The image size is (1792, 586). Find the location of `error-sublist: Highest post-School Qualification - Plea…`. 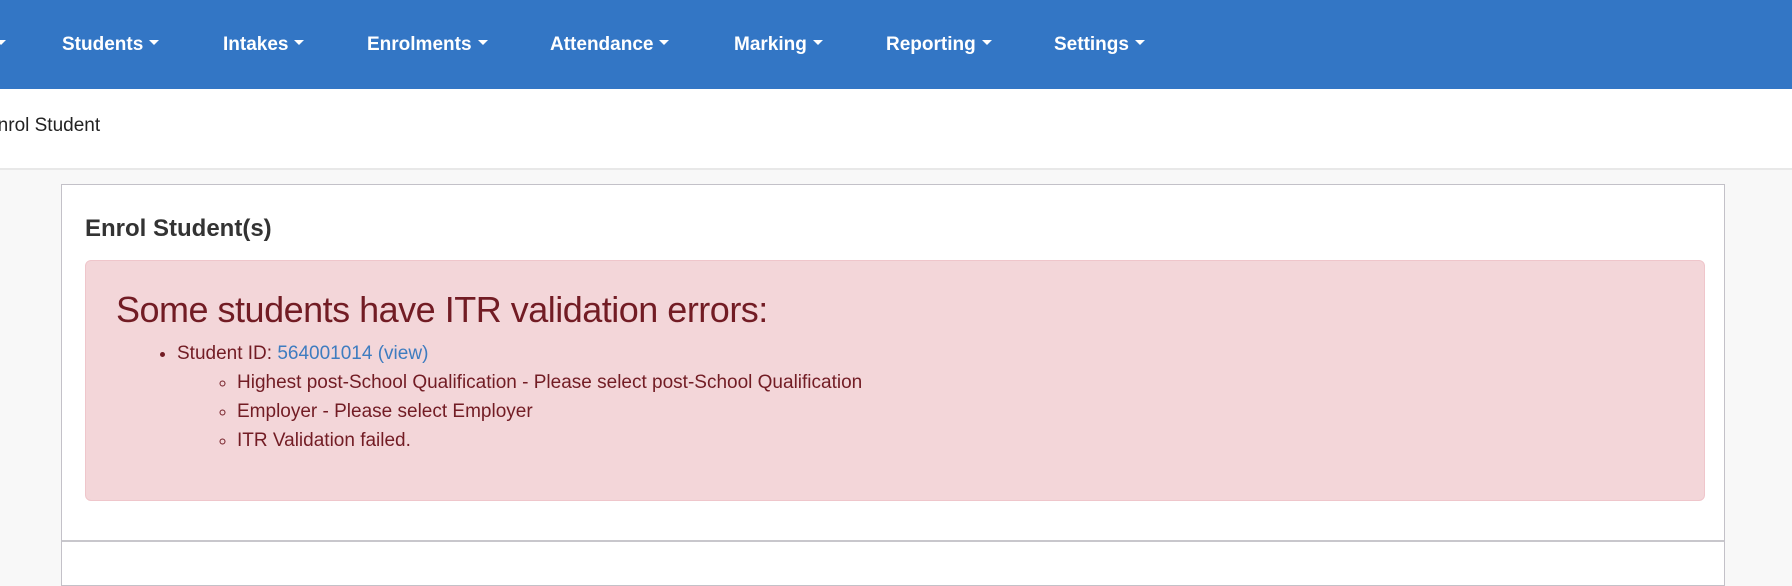

error-sublist: Highest post-School Qualification - Plea… is located at coordinates (519, 411).